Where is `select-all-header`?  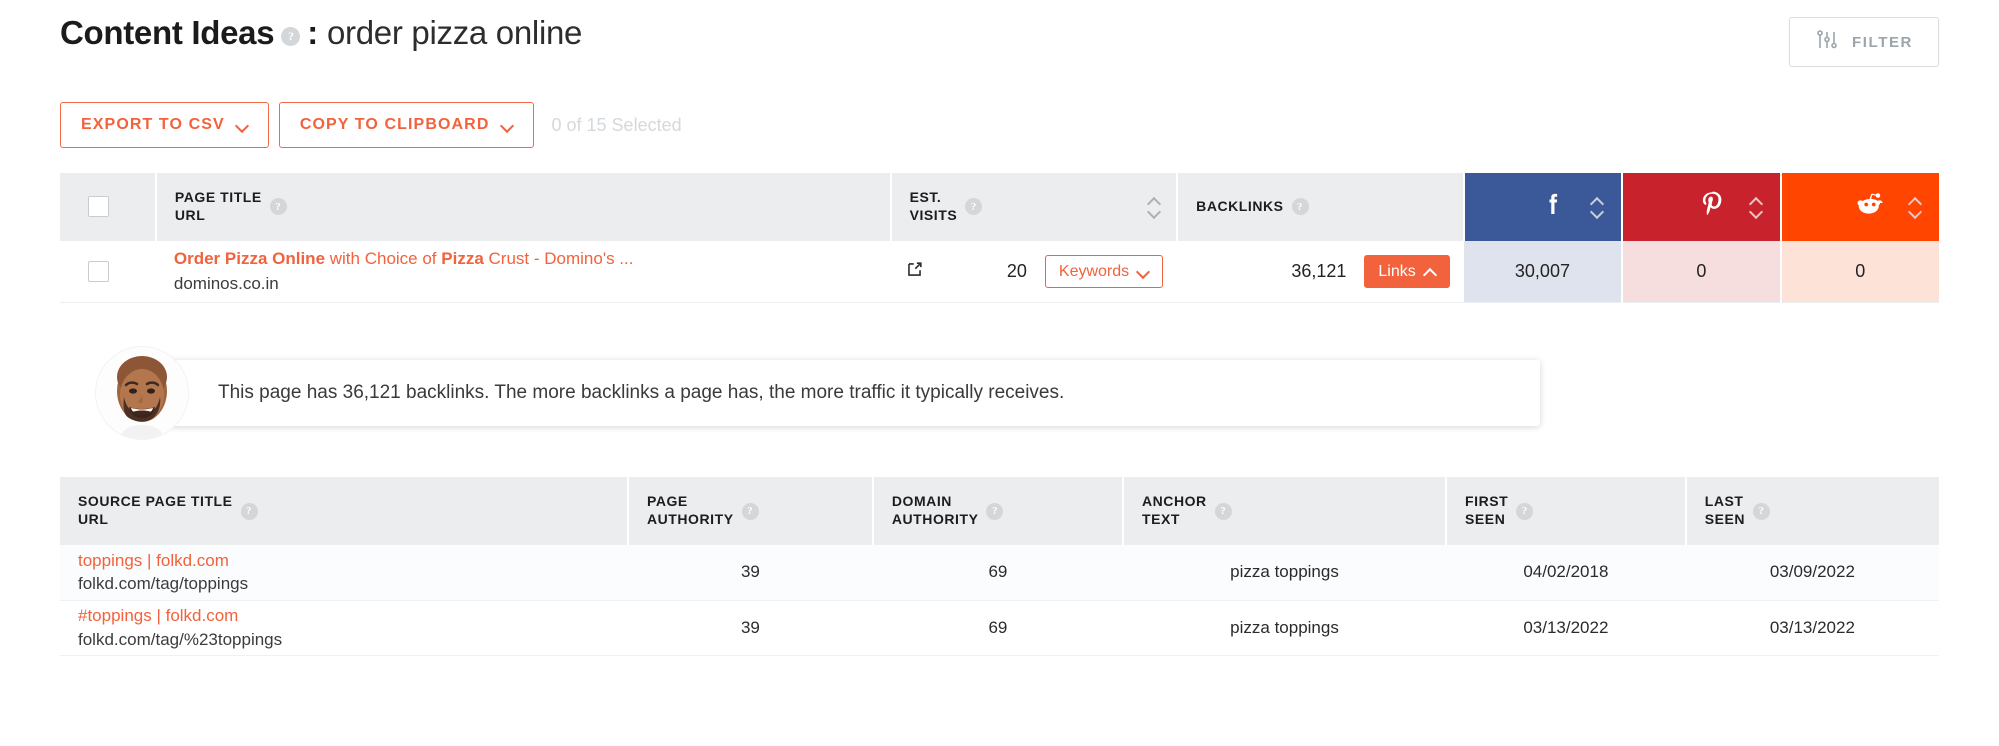
select-all-header is located at coordinates (108, 207).